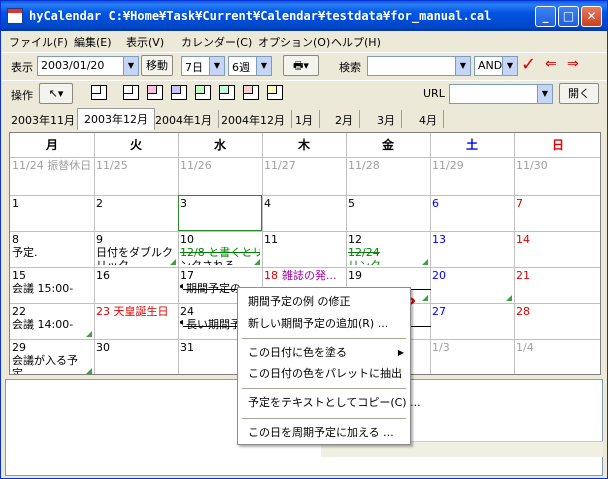 Image resolution: width=608 pixels, height=479 pixels. Describe the element at coordinates (93, 42) in the screenshot. I see `menu-edit: 編集(E)` at that location.